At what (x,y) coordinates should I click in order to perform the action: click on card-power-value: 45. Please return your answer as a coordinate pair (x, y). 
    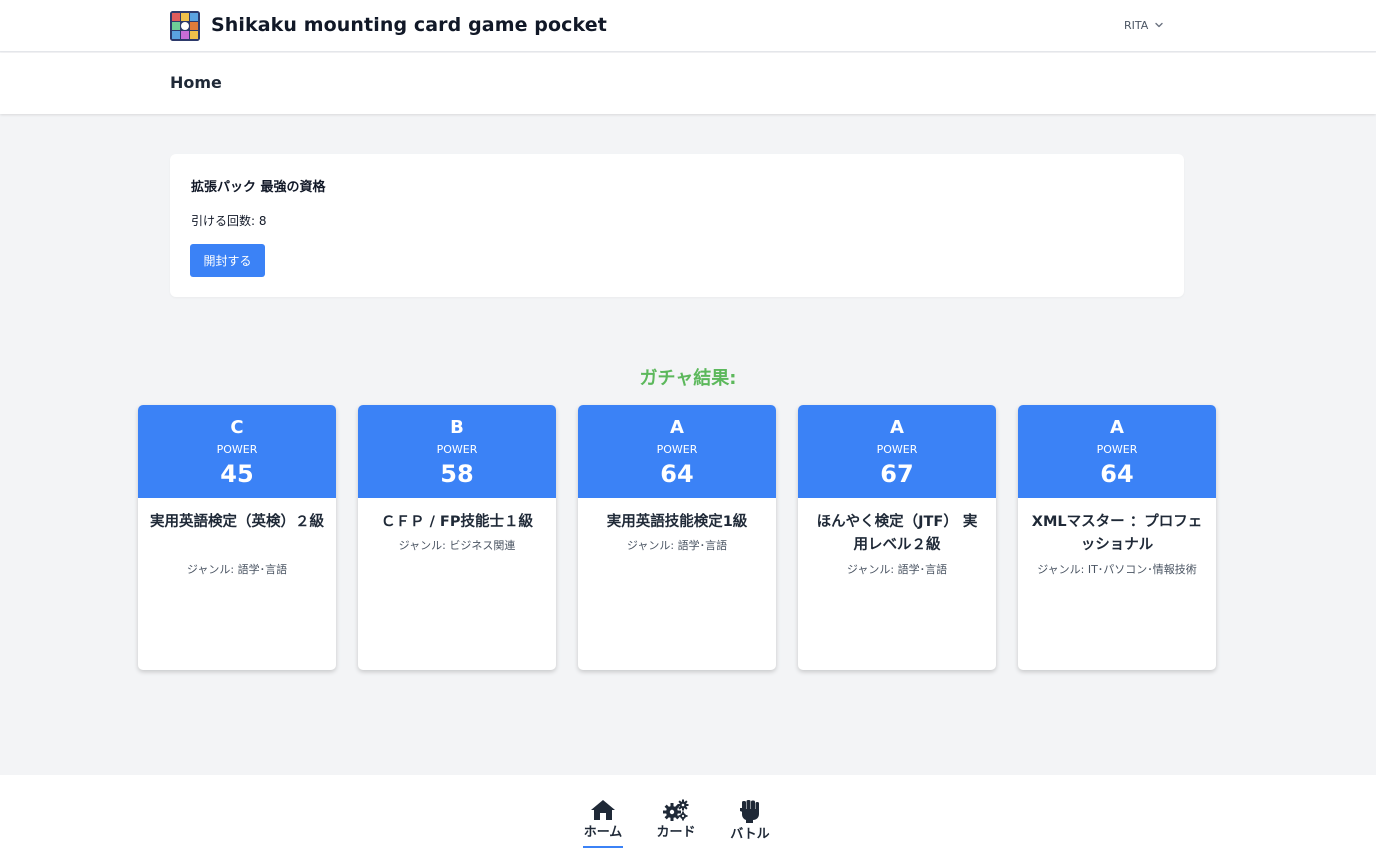
    Looking at the image, I should click on (237, 474).